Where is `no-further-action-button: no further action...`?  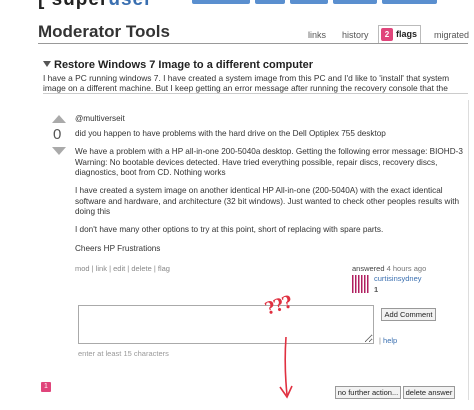 no-further-action-button: no further action... is located at coordinates (368, 392).